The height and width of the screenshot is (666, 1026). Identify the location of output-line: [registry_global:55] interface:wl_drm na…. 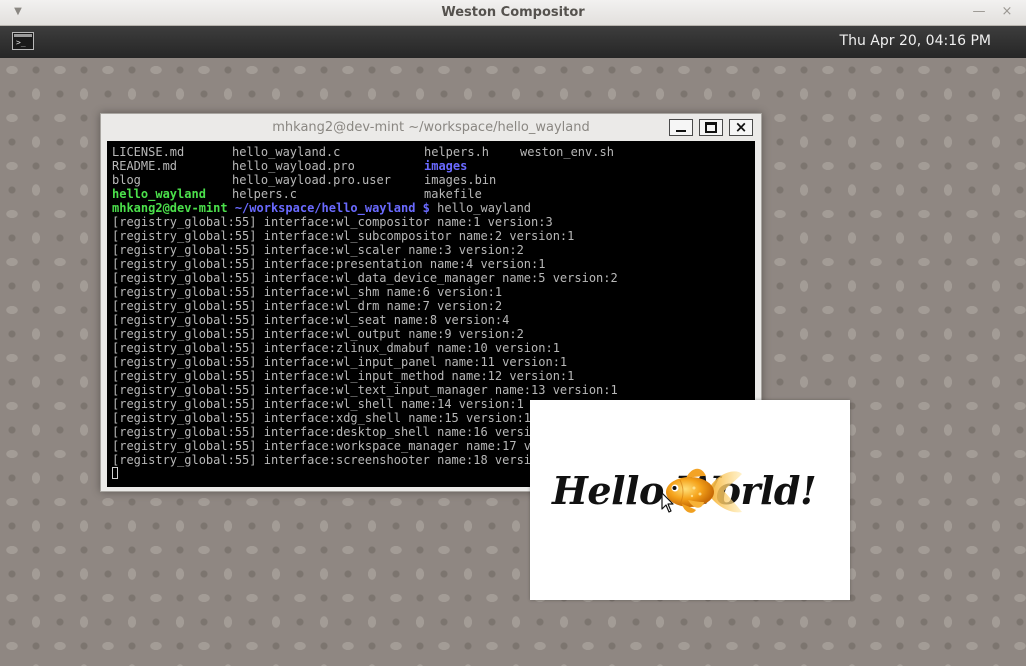
(307, 306).